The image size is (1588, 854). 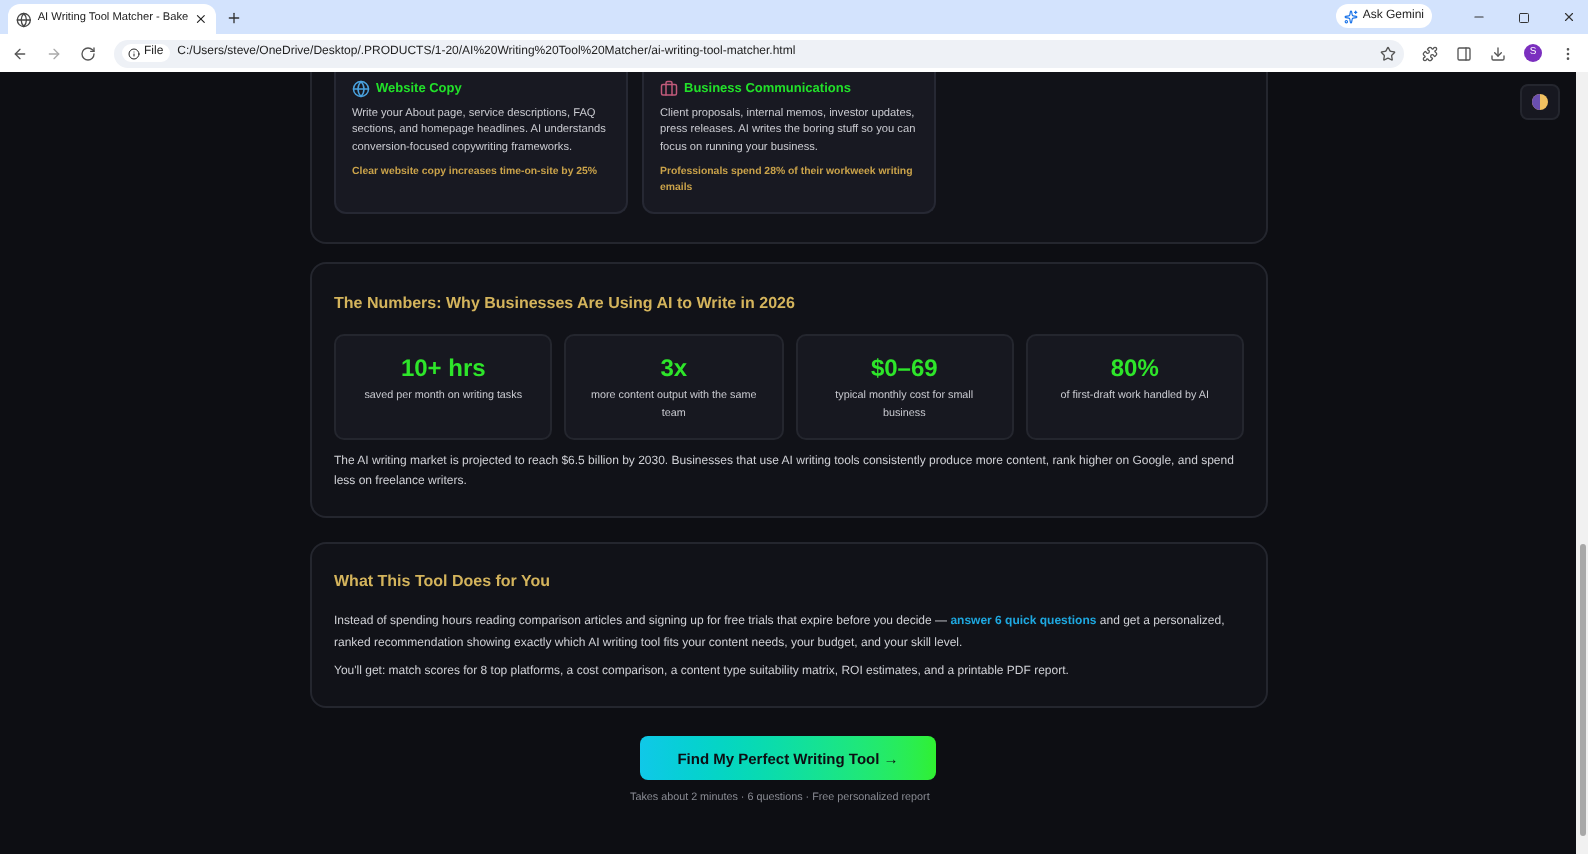 What do you see at coordinates (201, 19) in the screenshot?
I see `close-icon` at bounding box center [201, 19].